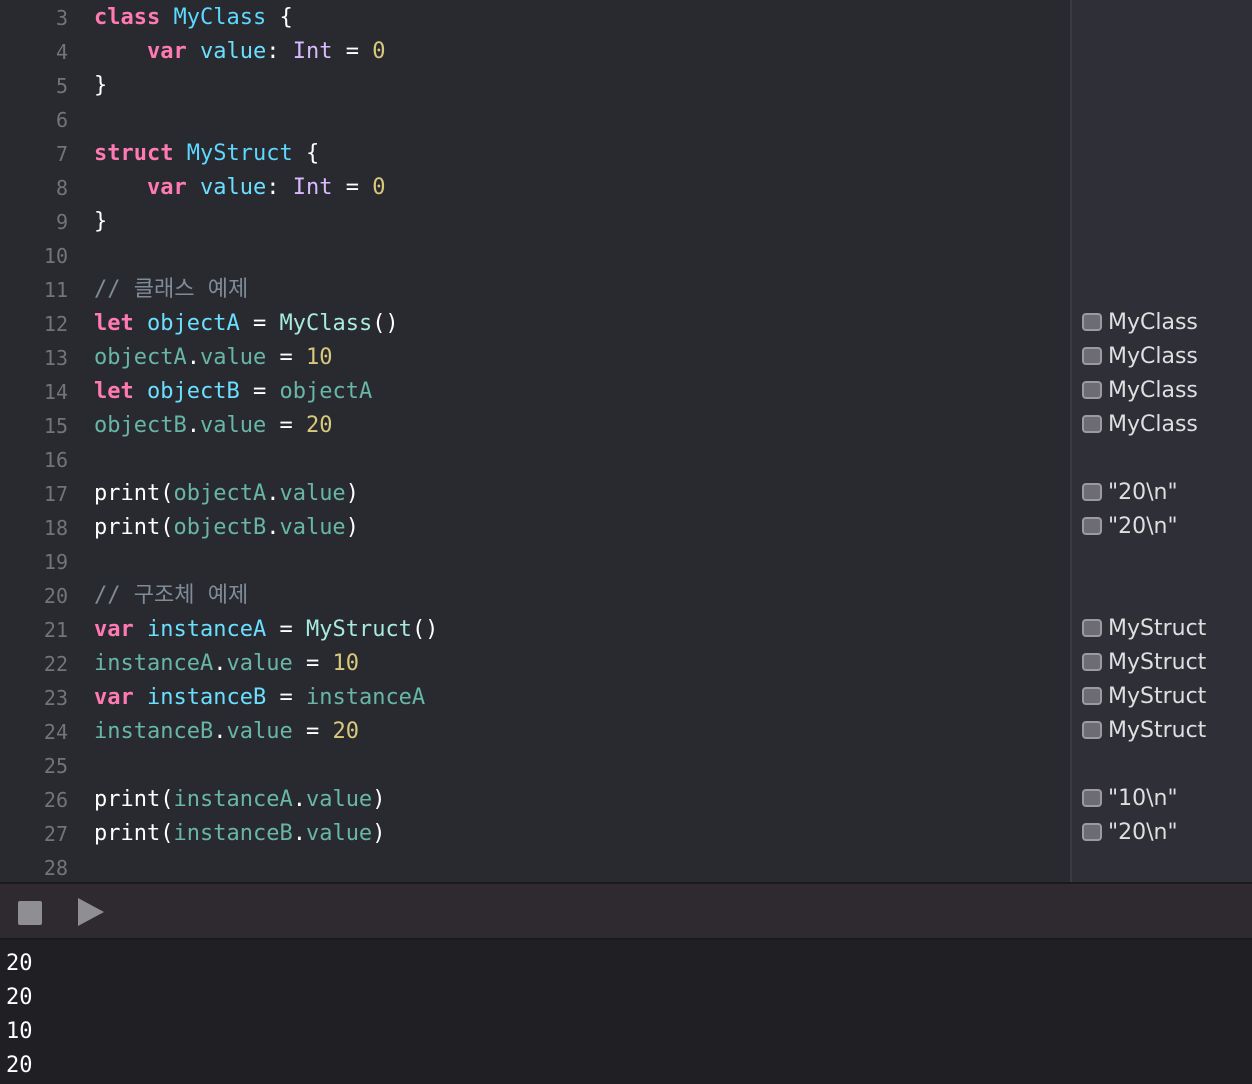 This screenshot has width=1252, height=1084. I want to click on code-line: 15 objectB.value = 20, so click(535, 426).